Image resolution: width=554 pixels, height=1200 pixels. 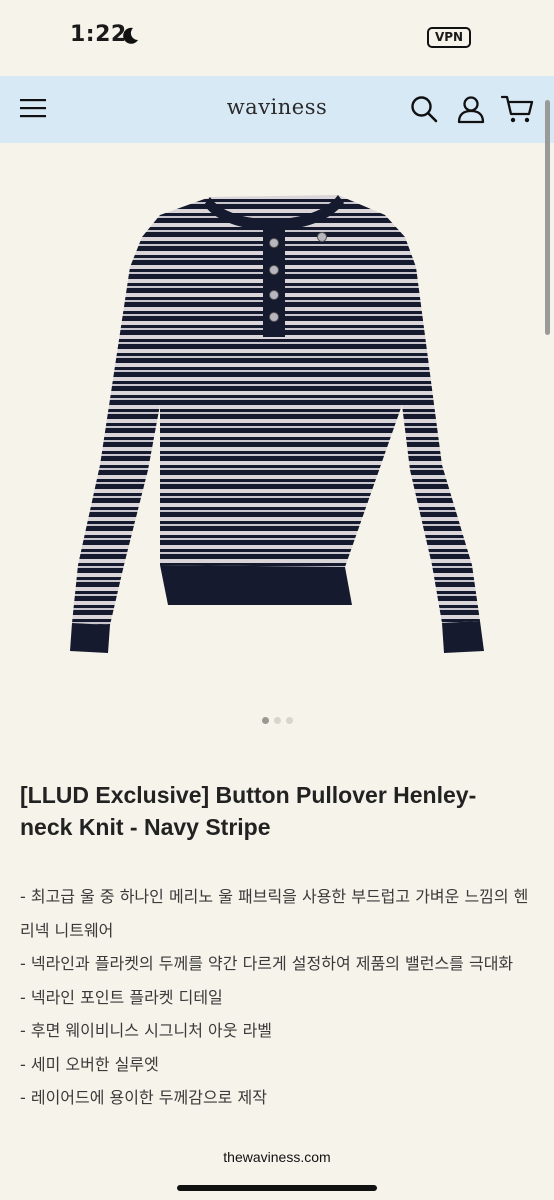 What do you see at coordinates (449, 37) in the screenshot?
I see `vpn-badge: VPN` at bounding box center [449, 37].